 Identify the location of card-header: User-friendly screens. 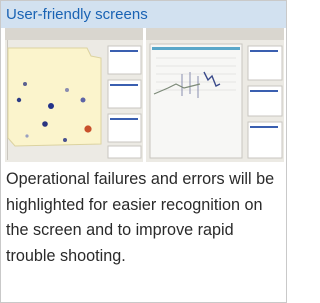
(143, 14).